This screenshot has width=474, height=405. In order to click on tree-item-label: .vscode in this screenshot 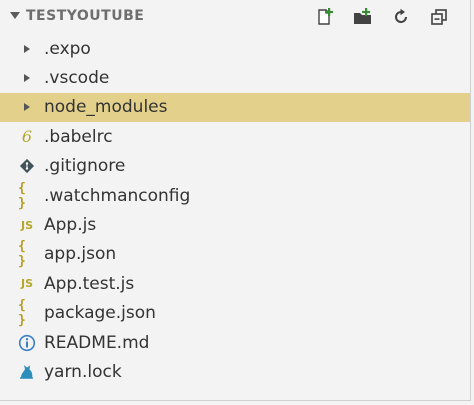, I will do `click(77, 78)`.